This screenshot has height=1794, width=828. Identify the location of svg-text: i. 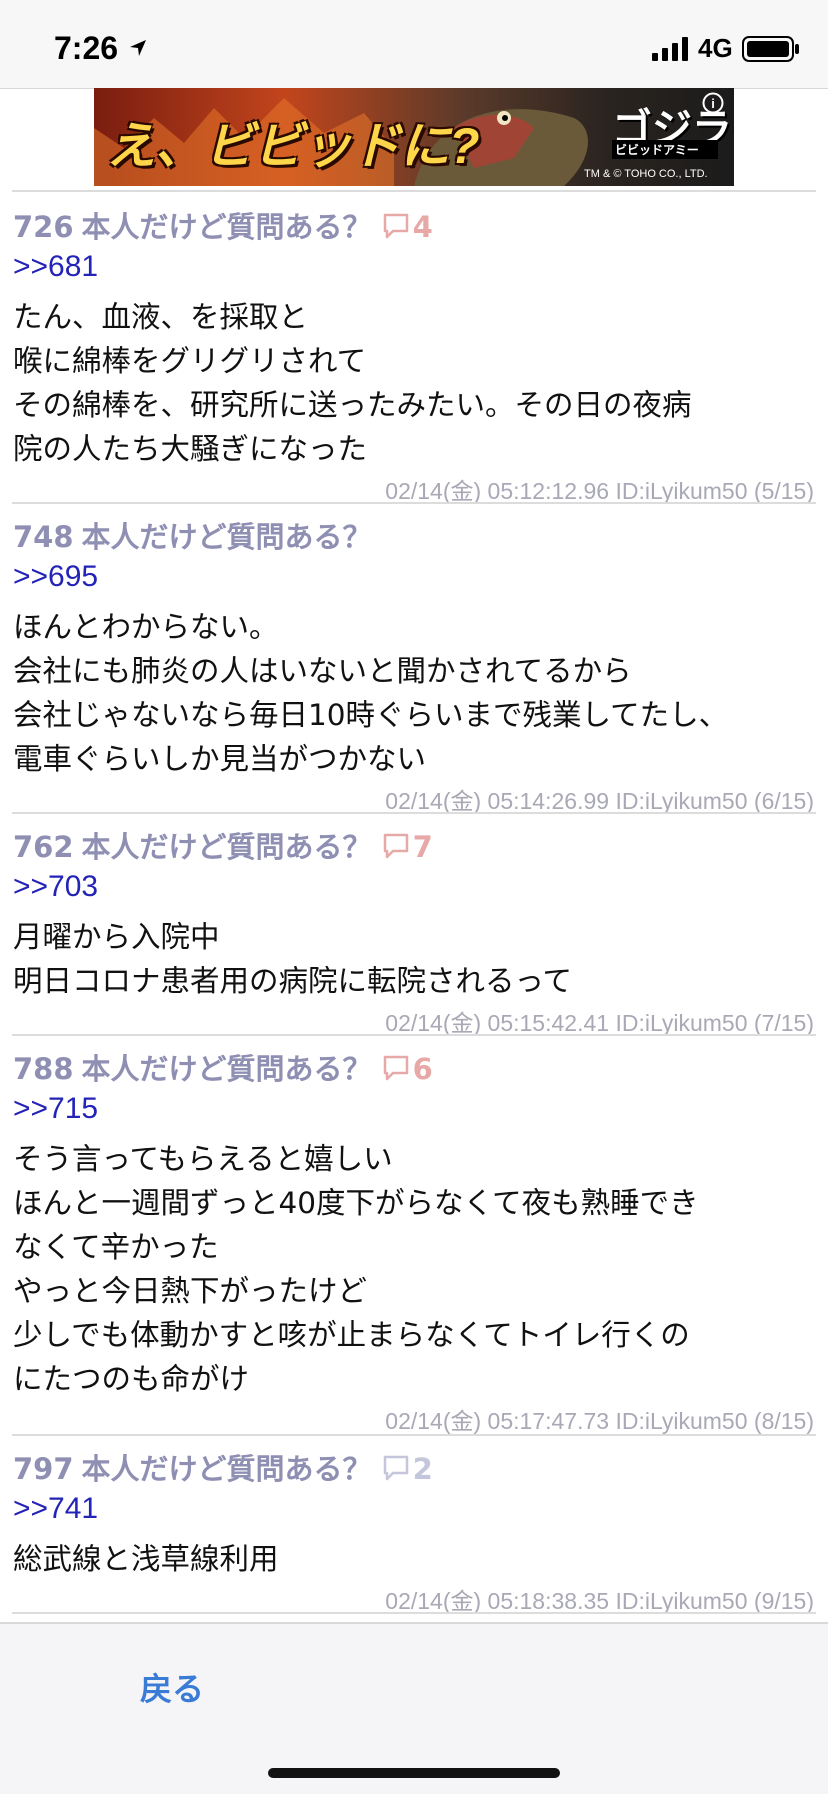
(713, 103).